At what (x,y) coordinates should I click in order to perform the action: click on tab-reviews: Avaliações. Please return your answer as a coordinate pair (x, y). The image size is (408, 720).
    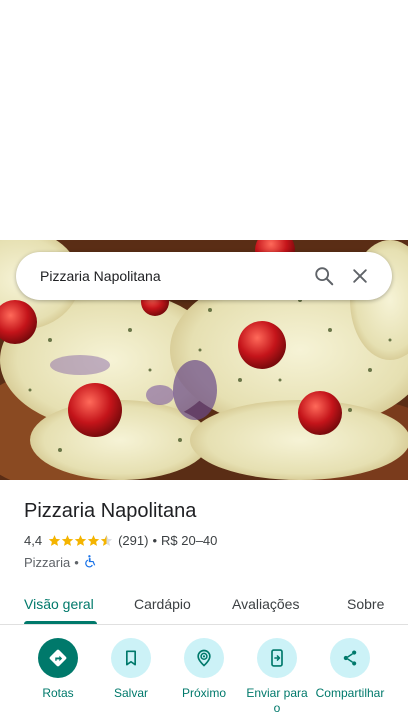
    Looking at the image, I should click on (265, 604).